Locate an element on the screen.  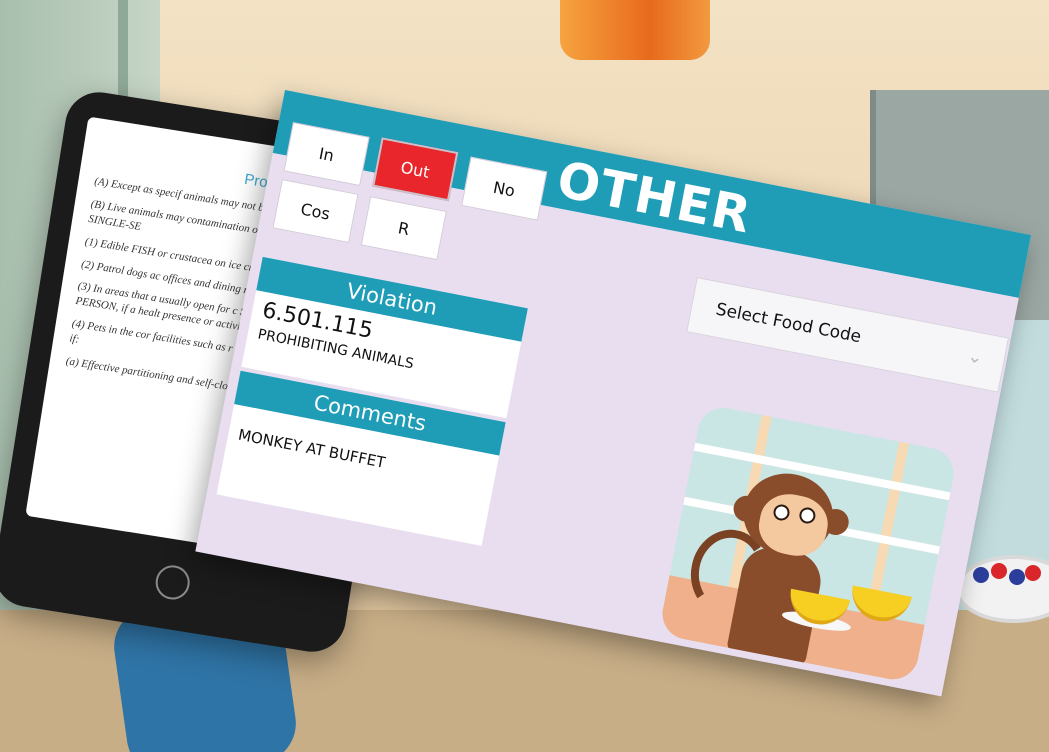
monkey-illustration is located at coordinates (808, 543).